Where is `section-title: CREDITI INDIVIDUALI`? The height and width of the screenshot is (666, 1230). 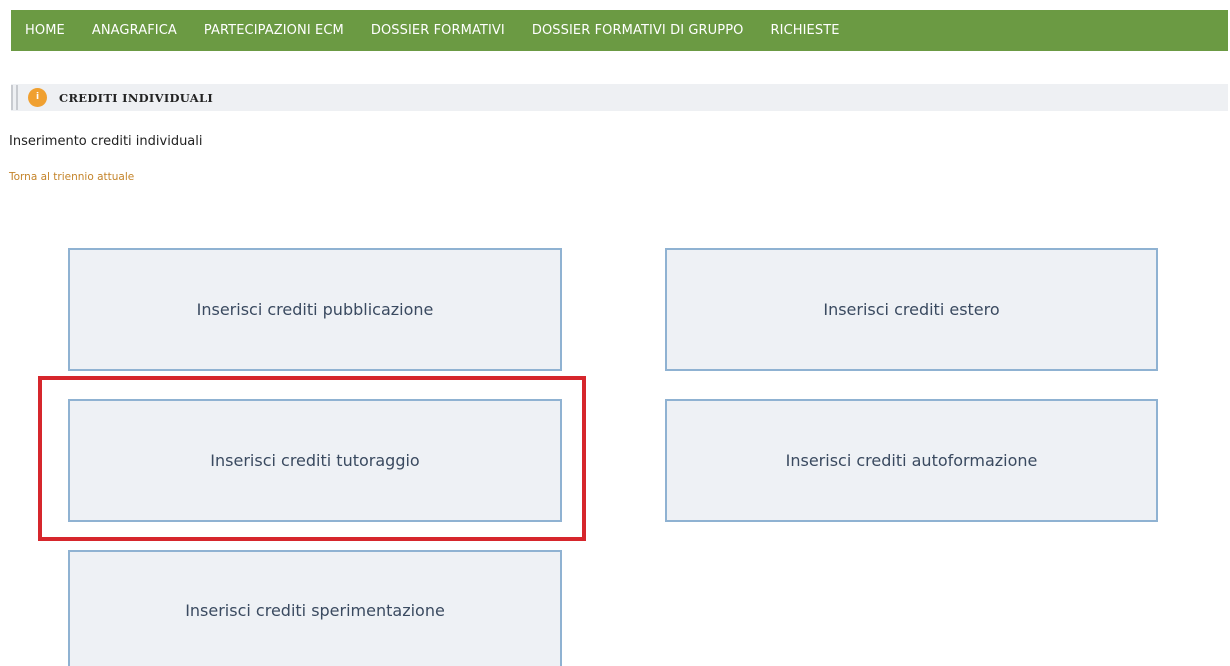 section-title: CREDITI INDIVIDUALI is located at coordinates (136, 97).